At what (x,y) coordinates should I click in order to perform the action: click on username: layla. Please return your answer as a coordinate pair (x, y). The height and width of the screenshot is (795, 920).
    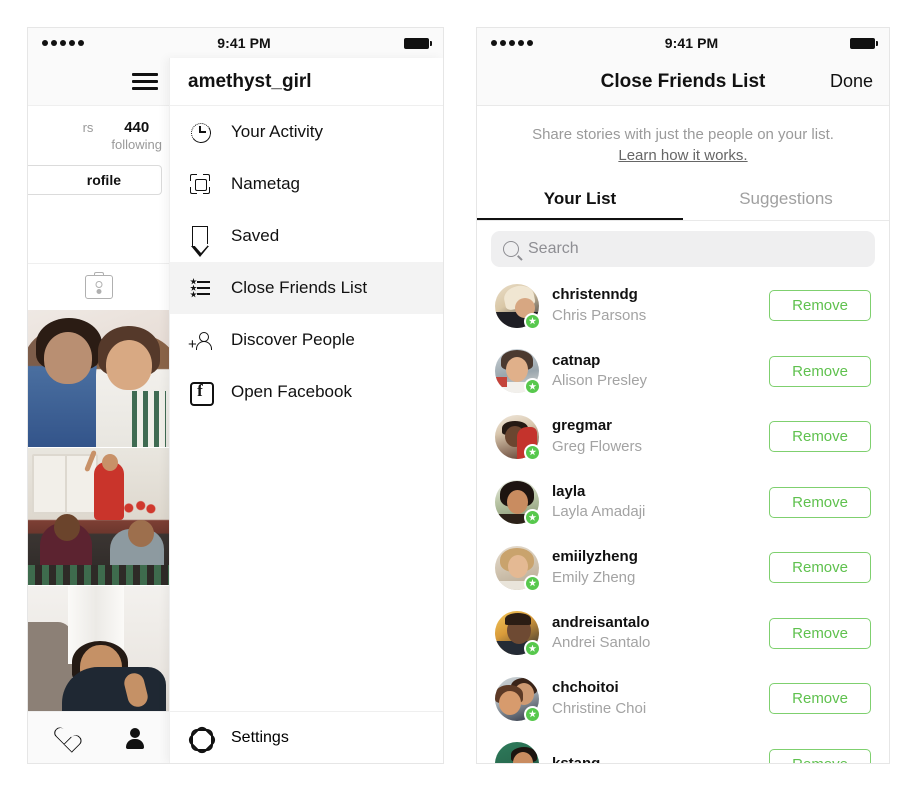
    Looking at the image, I should click on (569, 491).